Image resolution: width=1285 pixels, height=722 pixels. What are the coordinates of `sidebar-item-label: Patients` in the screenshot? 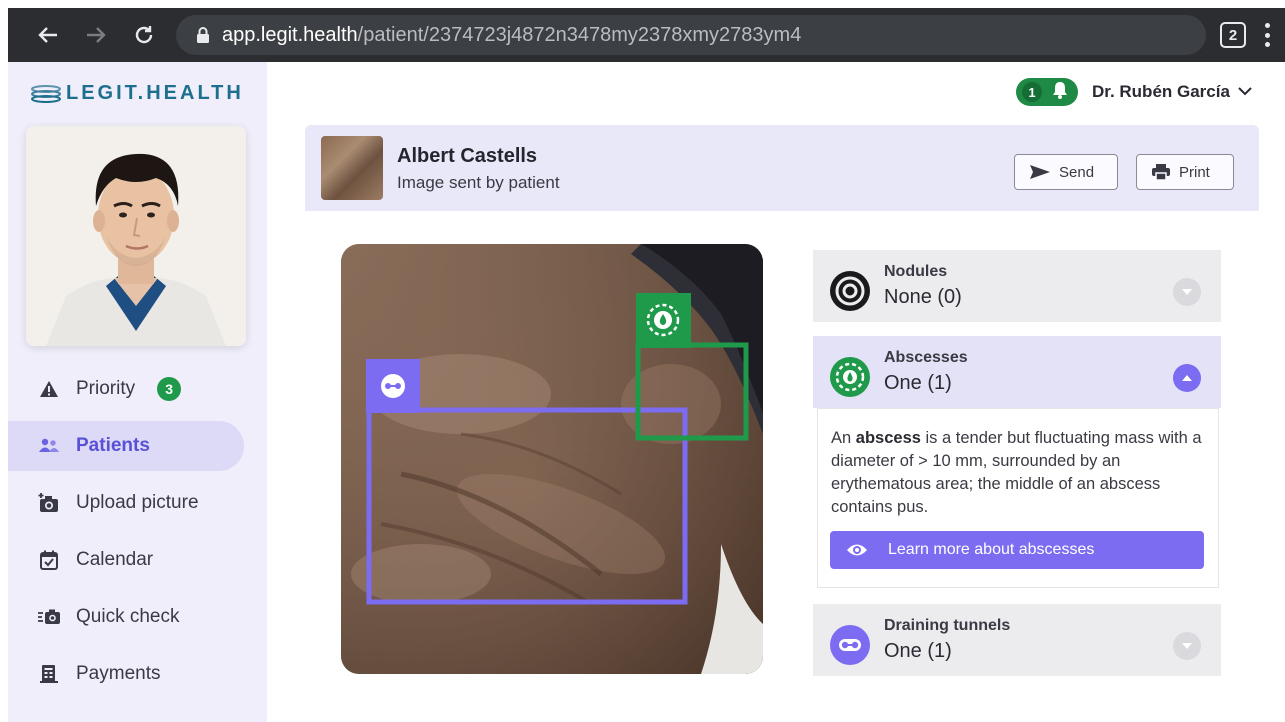 It's located at (113, 445).